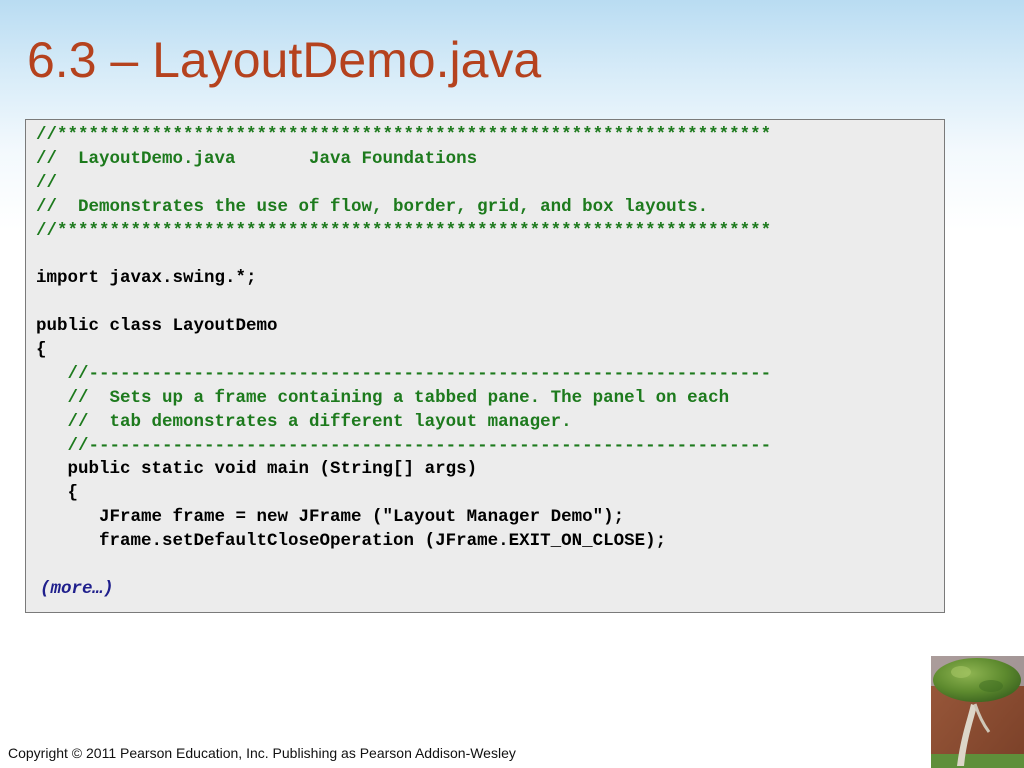  I want to click on code-comment-line: // LayoutDemo.java Java Foundations, so click(257, 158).